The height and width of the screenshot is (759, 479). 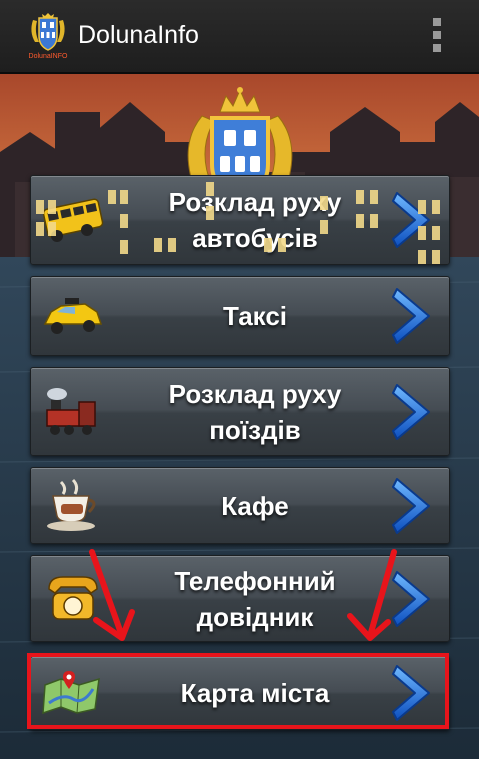 What do you see at coordinates (73, 220) in the screenshot?
I see `bus-icon` at bounding box center [73, 220].